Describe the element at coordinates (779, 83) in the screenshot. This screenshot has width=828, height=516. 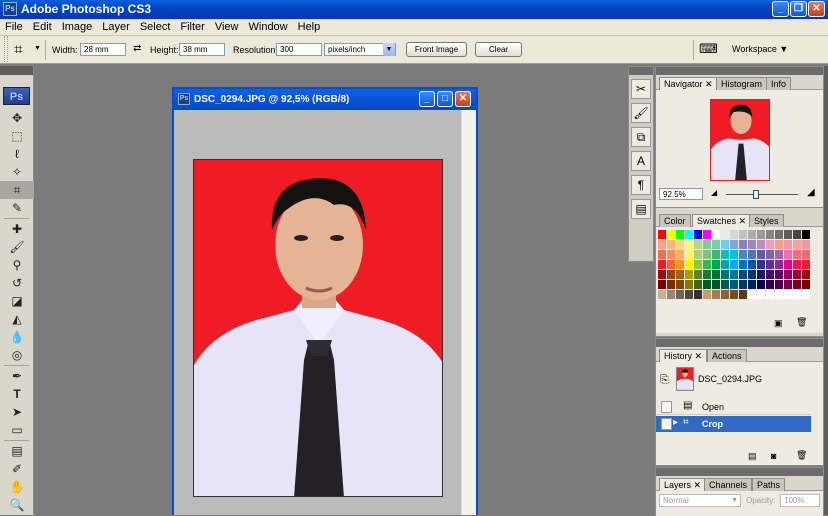
I see `tab-info: Info` at that location.